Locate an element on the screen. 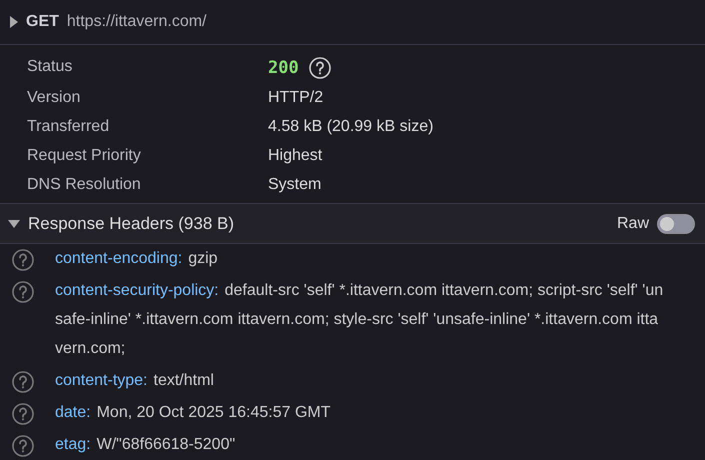 This screenshot has height=460, width=705. request-method: GET is located at coordinates (42, 22).